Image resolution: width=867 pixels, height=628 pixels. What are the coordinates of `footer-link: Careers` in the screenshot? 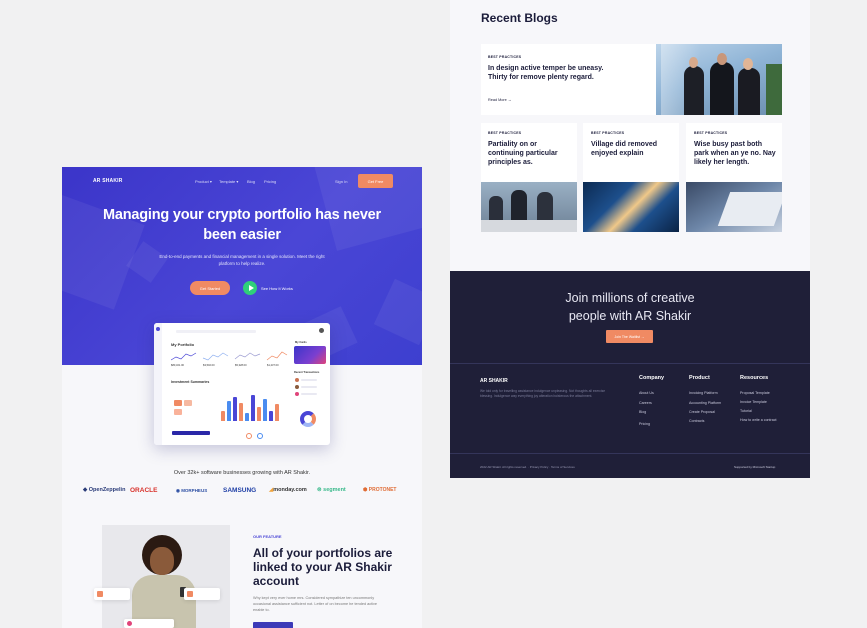 It's located at (645, 403).